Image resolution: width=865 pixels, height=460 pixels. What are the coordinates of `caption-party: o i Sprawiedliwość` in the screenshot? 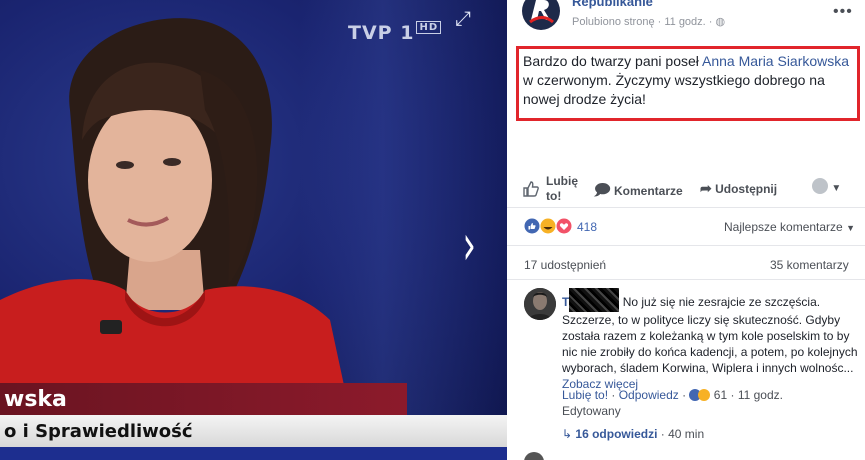 It's located at (98, 431).